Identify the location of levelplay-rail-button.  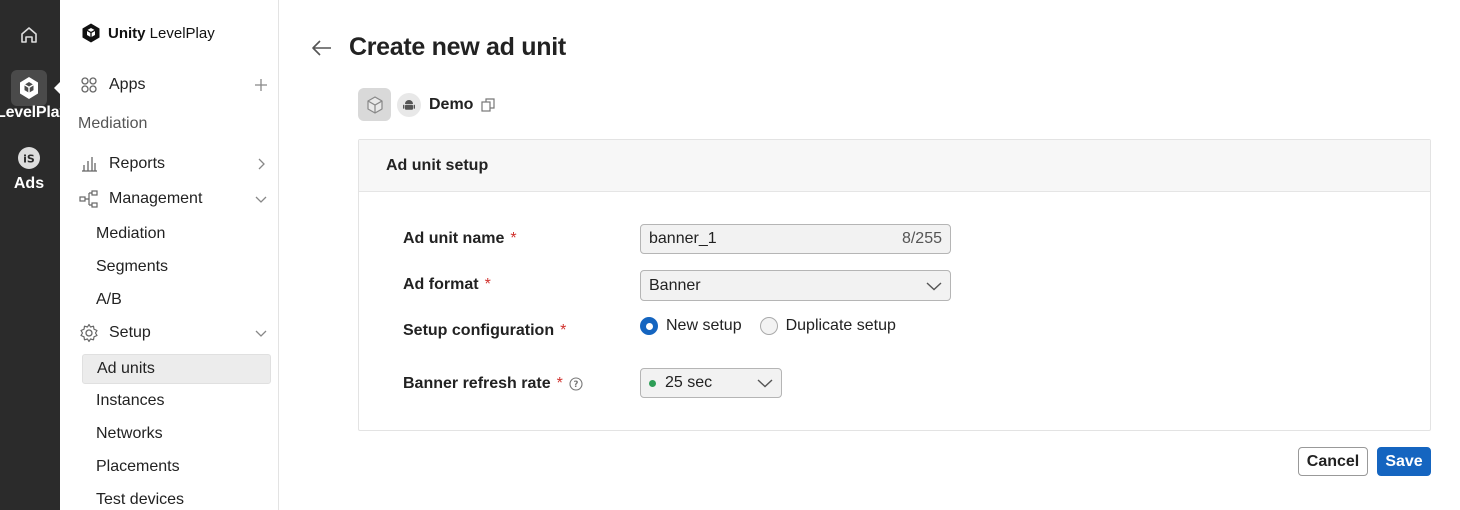
(29, 88).